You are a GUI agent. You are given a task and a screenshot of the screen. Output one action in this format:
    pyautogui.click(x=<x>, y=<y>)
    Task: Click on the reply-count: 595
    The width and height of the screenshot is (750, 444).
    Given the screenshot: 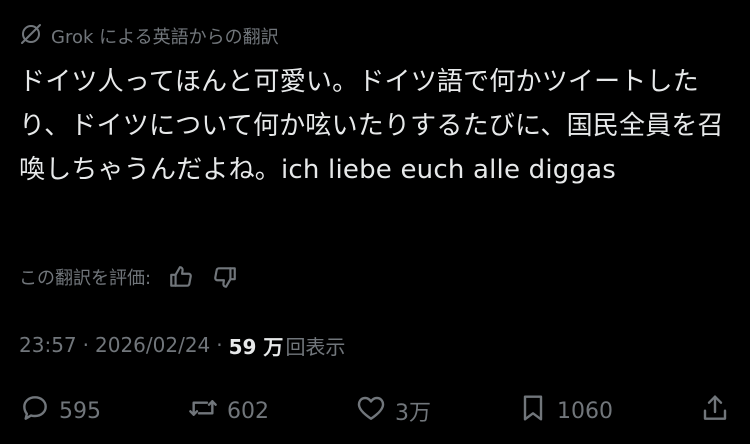 What is the action you would take?
    pyautogui.click(x=80, y=411)
    